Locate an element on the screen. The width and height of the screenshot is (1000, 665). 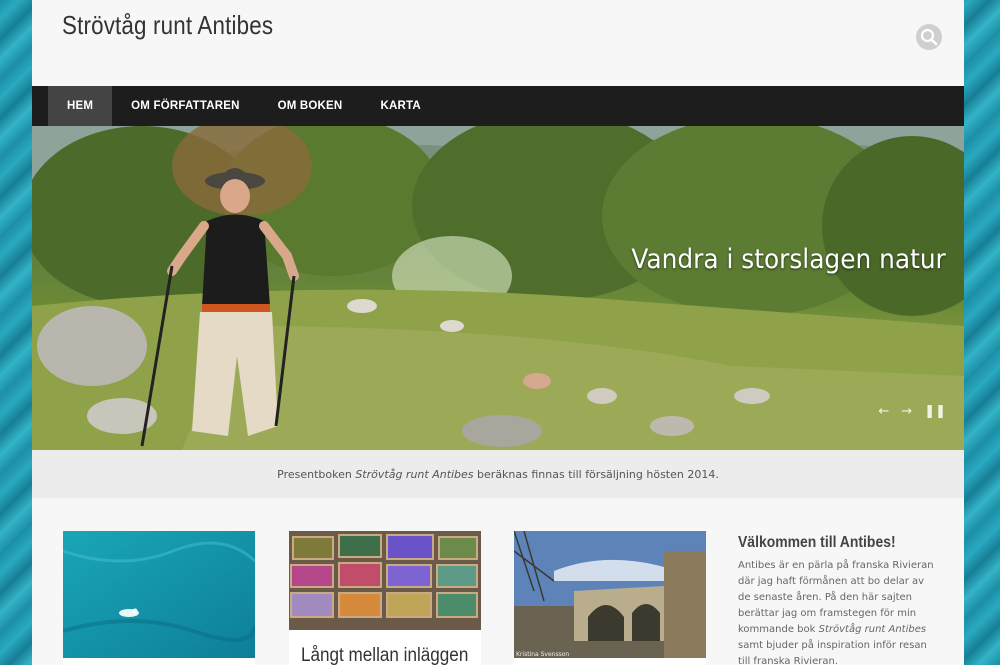
widget-line: berättar jag om framstegen för min is located at coordinates (827, 613).